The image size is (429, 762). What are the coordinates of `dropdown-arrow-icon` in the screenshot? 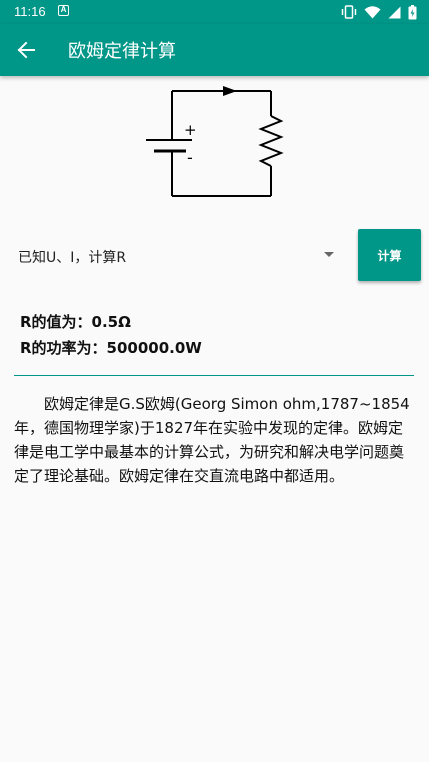 It's located at (329, 254).